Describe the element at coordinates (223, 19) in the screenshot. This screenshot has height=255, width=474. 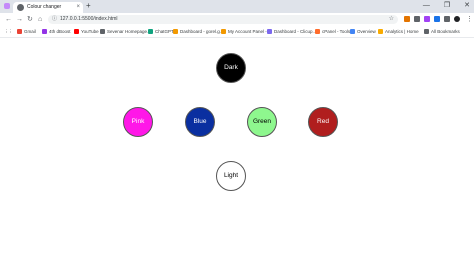
I see `address-bar: ⓘ 127.0.0.1:5500/index.html ☆` at that location.